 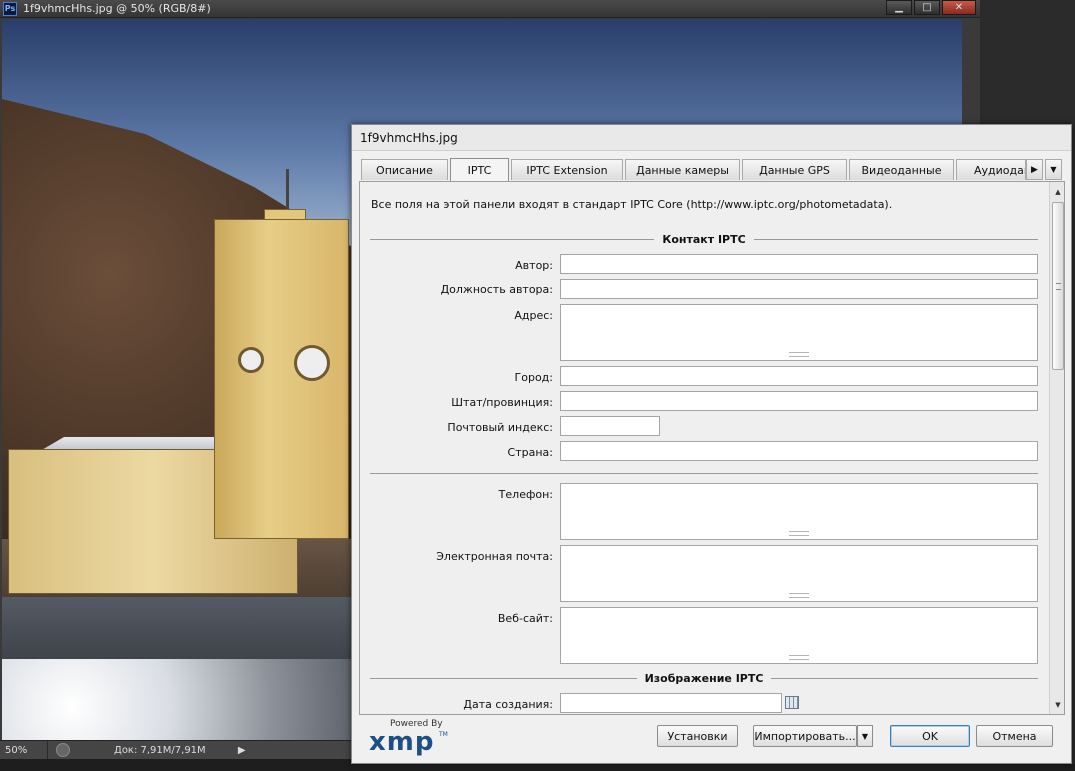 I want to click on postal-field, so click(x=610, y=426).